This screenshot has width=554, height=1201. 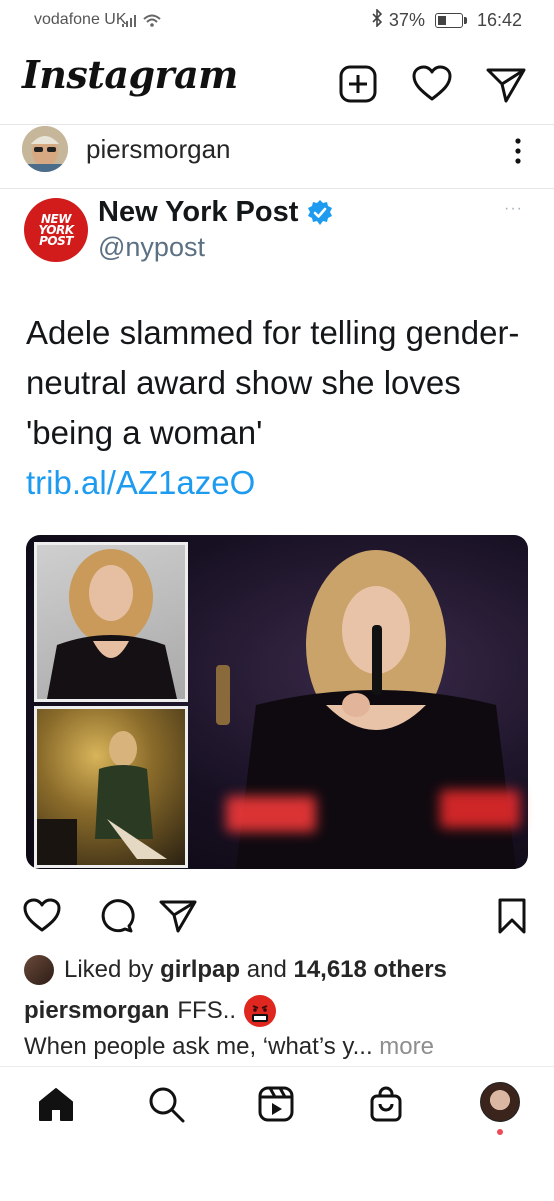 I want to click on more-options-icon, so click(x=518, y=151).